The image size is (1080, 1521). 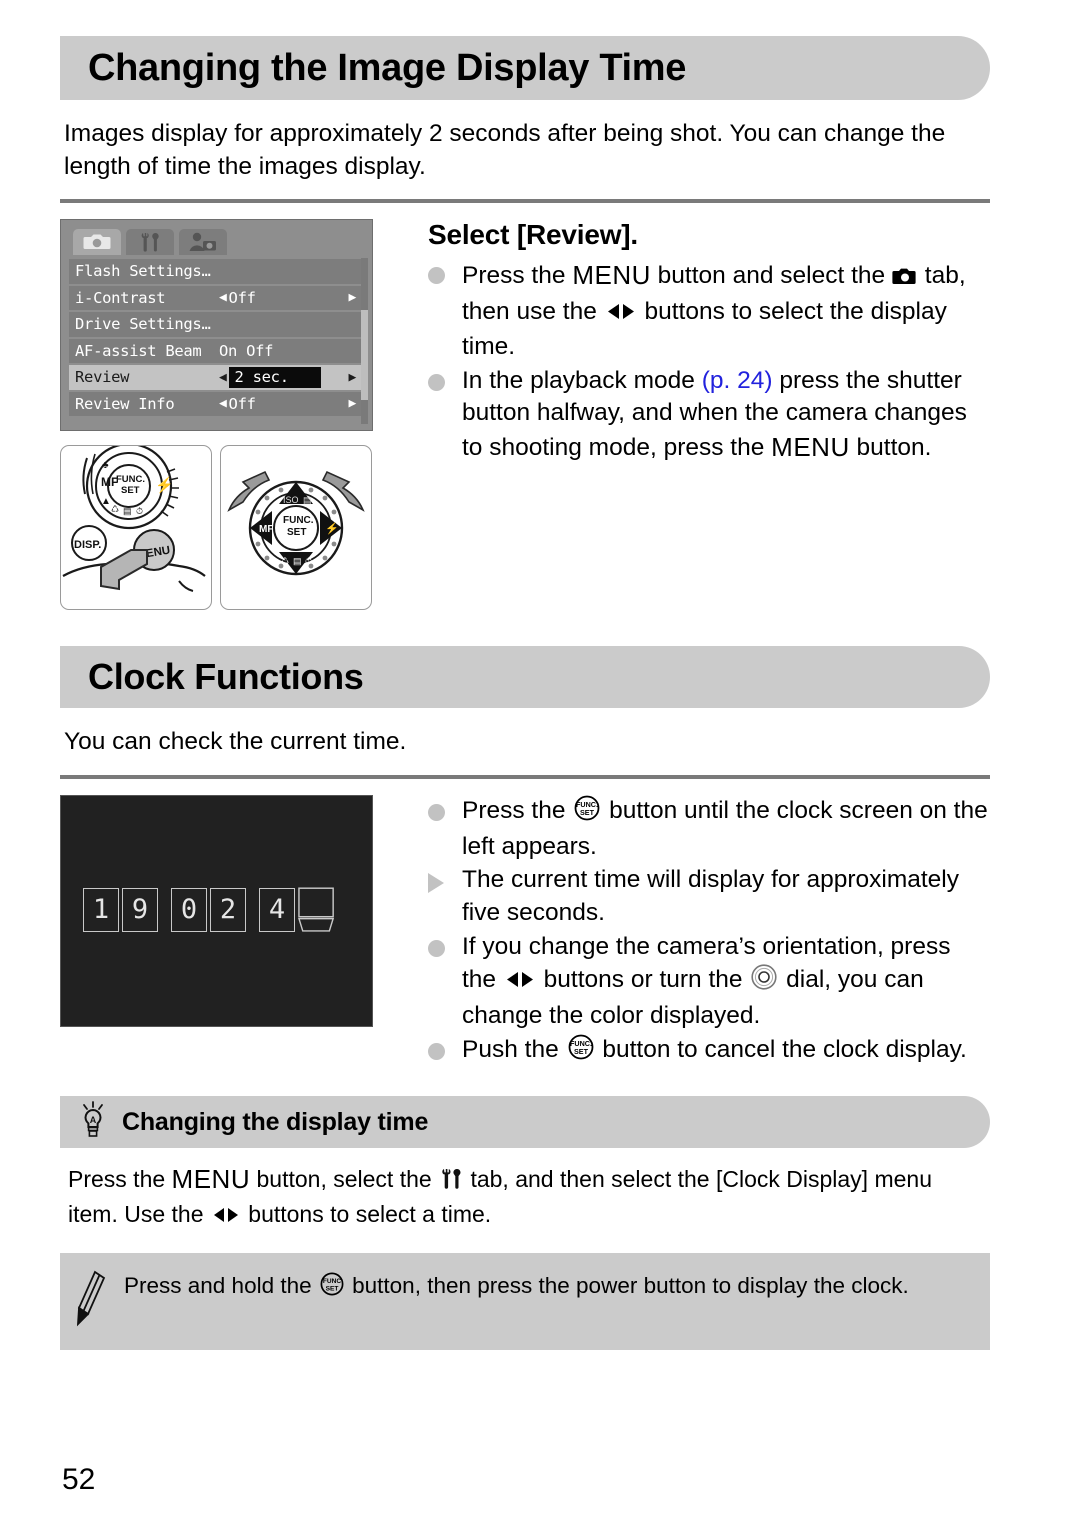 What do you see at coordinates (890, 448) in the screenshot?
I see `text-fragment: button.` at bounding box center [890, 448].